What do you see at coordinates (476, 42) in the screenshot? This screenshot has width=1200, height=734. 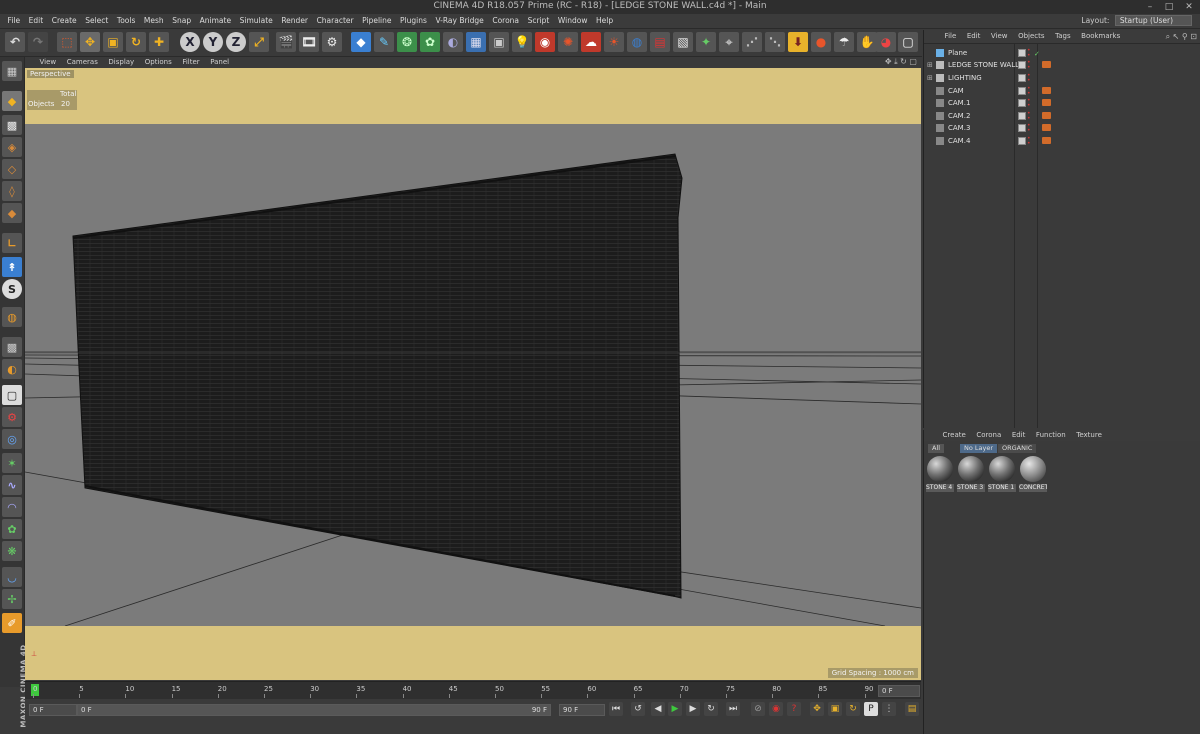 I see `floor-icon: ▦` at bounding box center [476, 42].